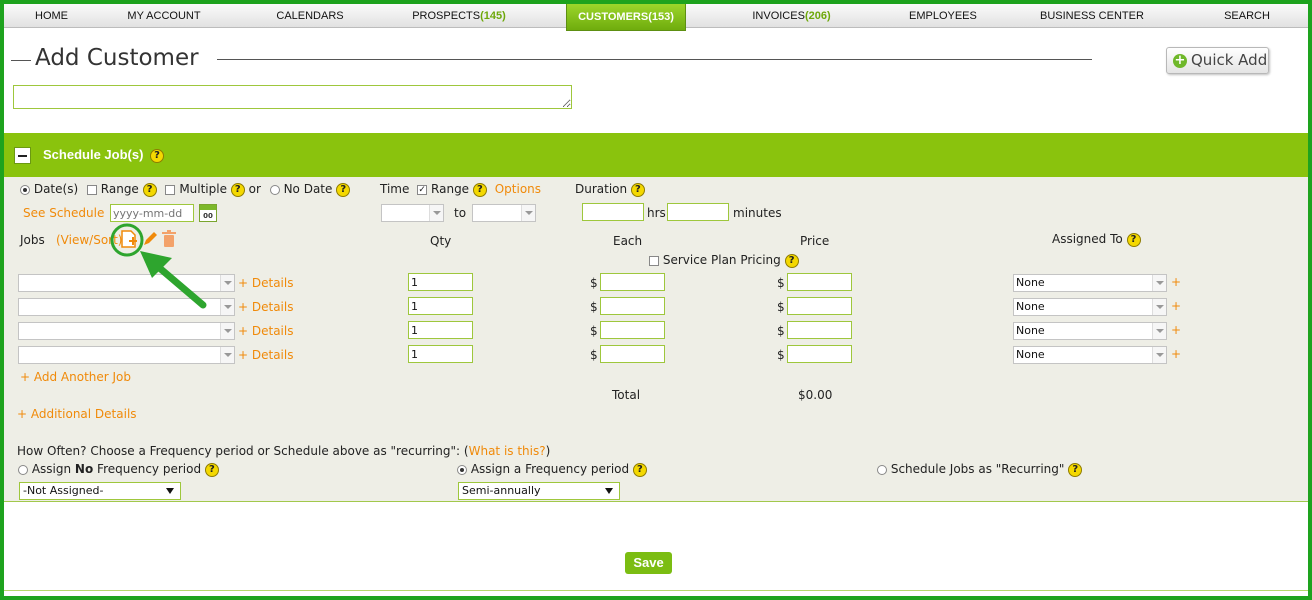 This screenshot has width=1312, height=600. What do you see at coordinates (170, 189) in the screenshot?
I see `checkbox-multiple` at bounding box center [170, 189].